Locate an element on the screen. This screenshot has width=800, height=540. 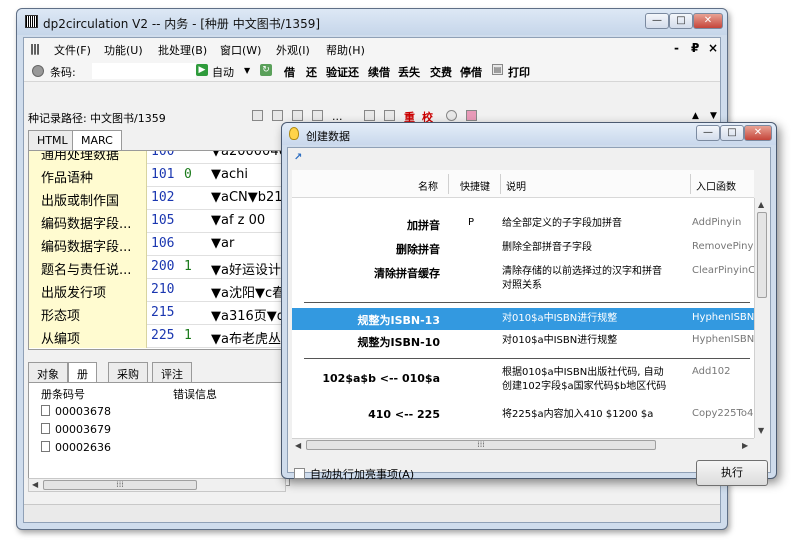
marc-field-content: ▼aCN▼b21 is located at coordinates (247, 197).